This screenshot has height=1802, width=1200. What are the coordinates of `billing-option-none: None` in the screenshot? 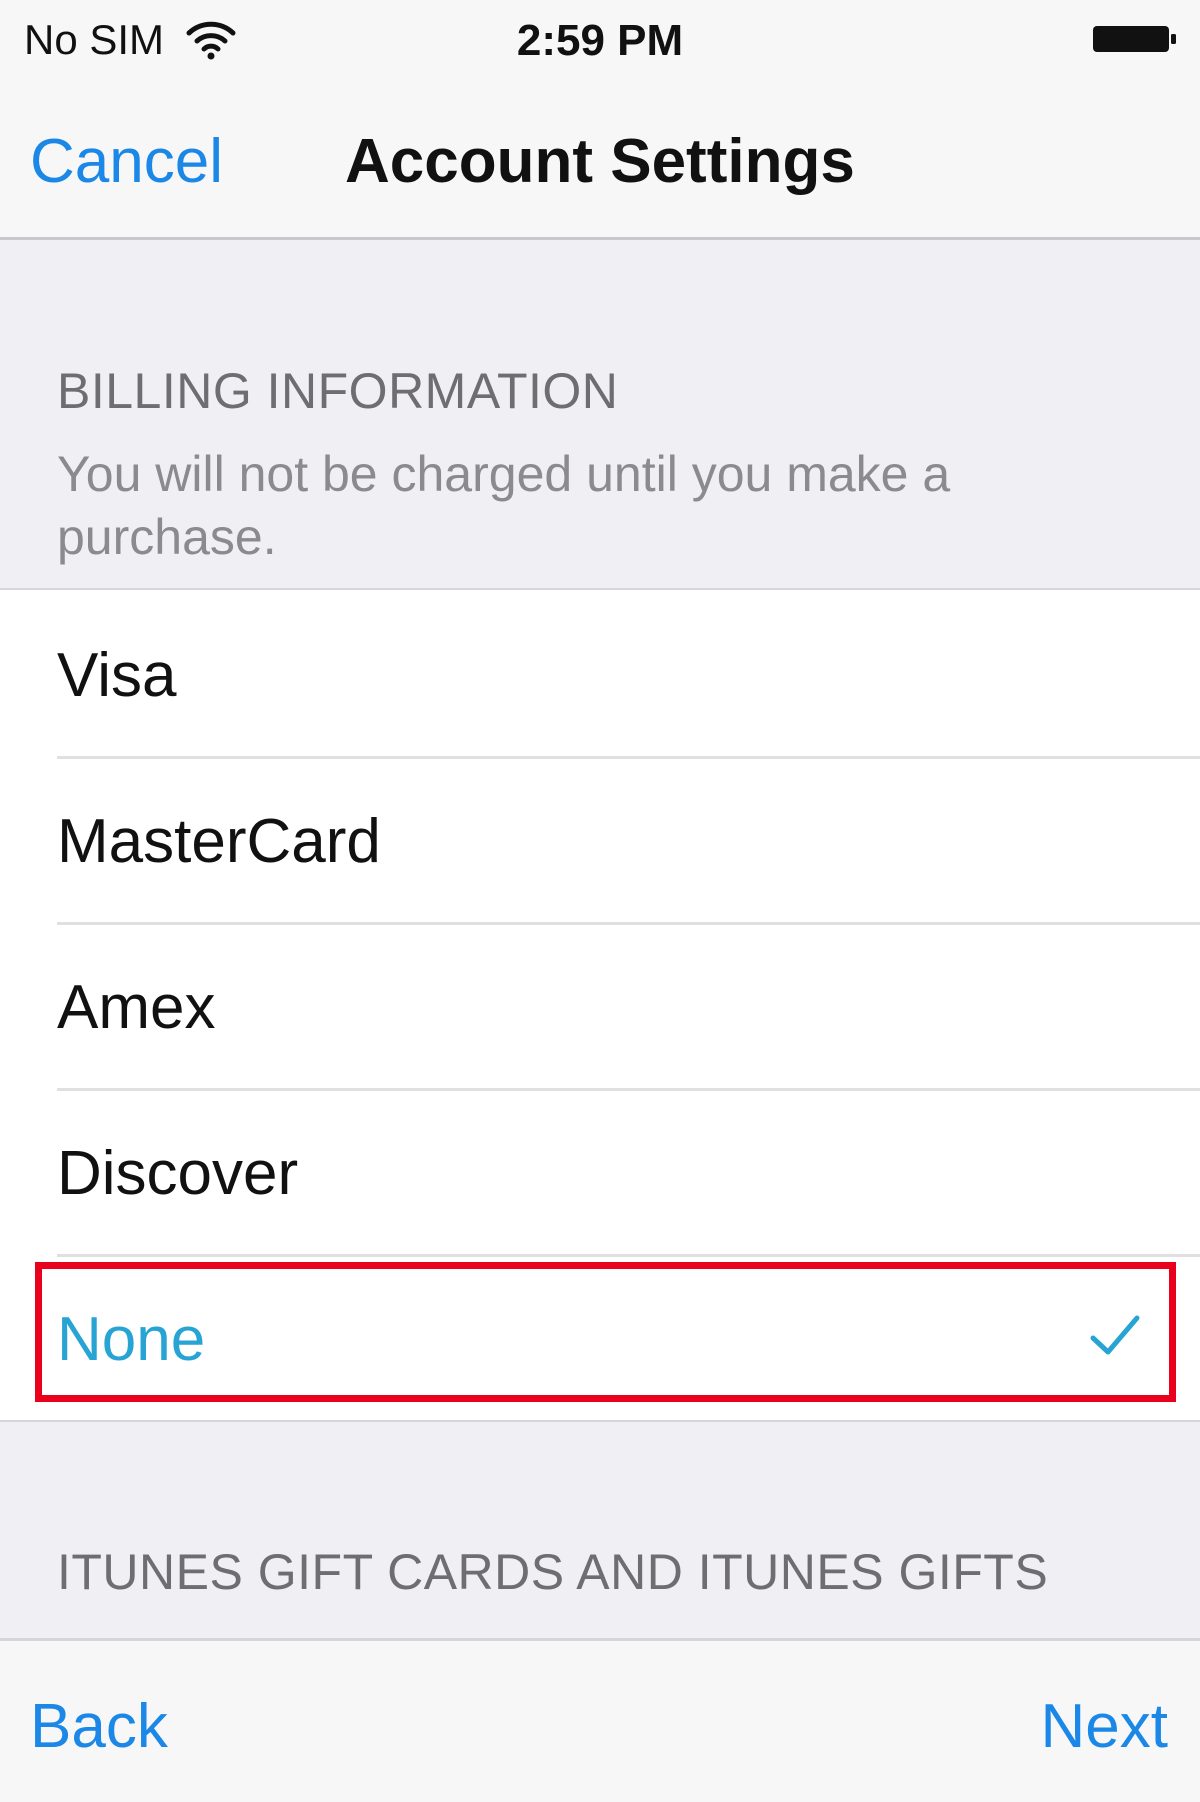 It's located at (600, 1337).